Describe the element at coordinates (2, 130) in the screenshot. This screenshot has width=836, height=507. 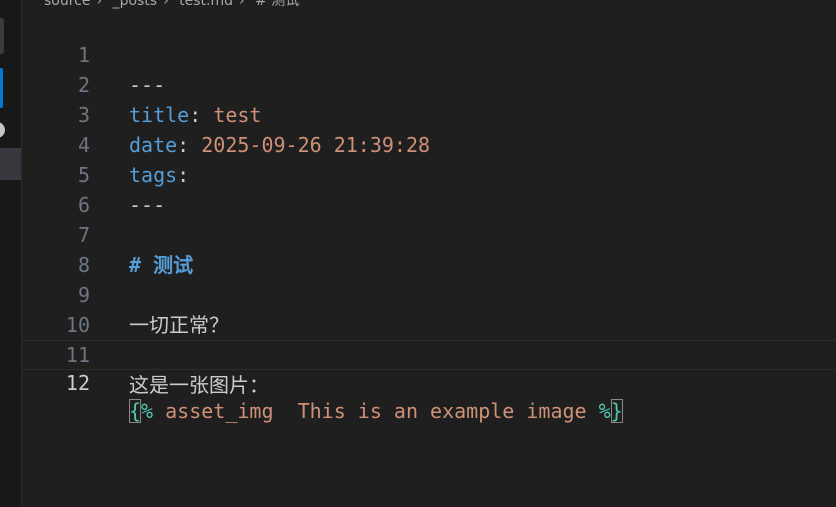
I see `source-control-icon` at that location.